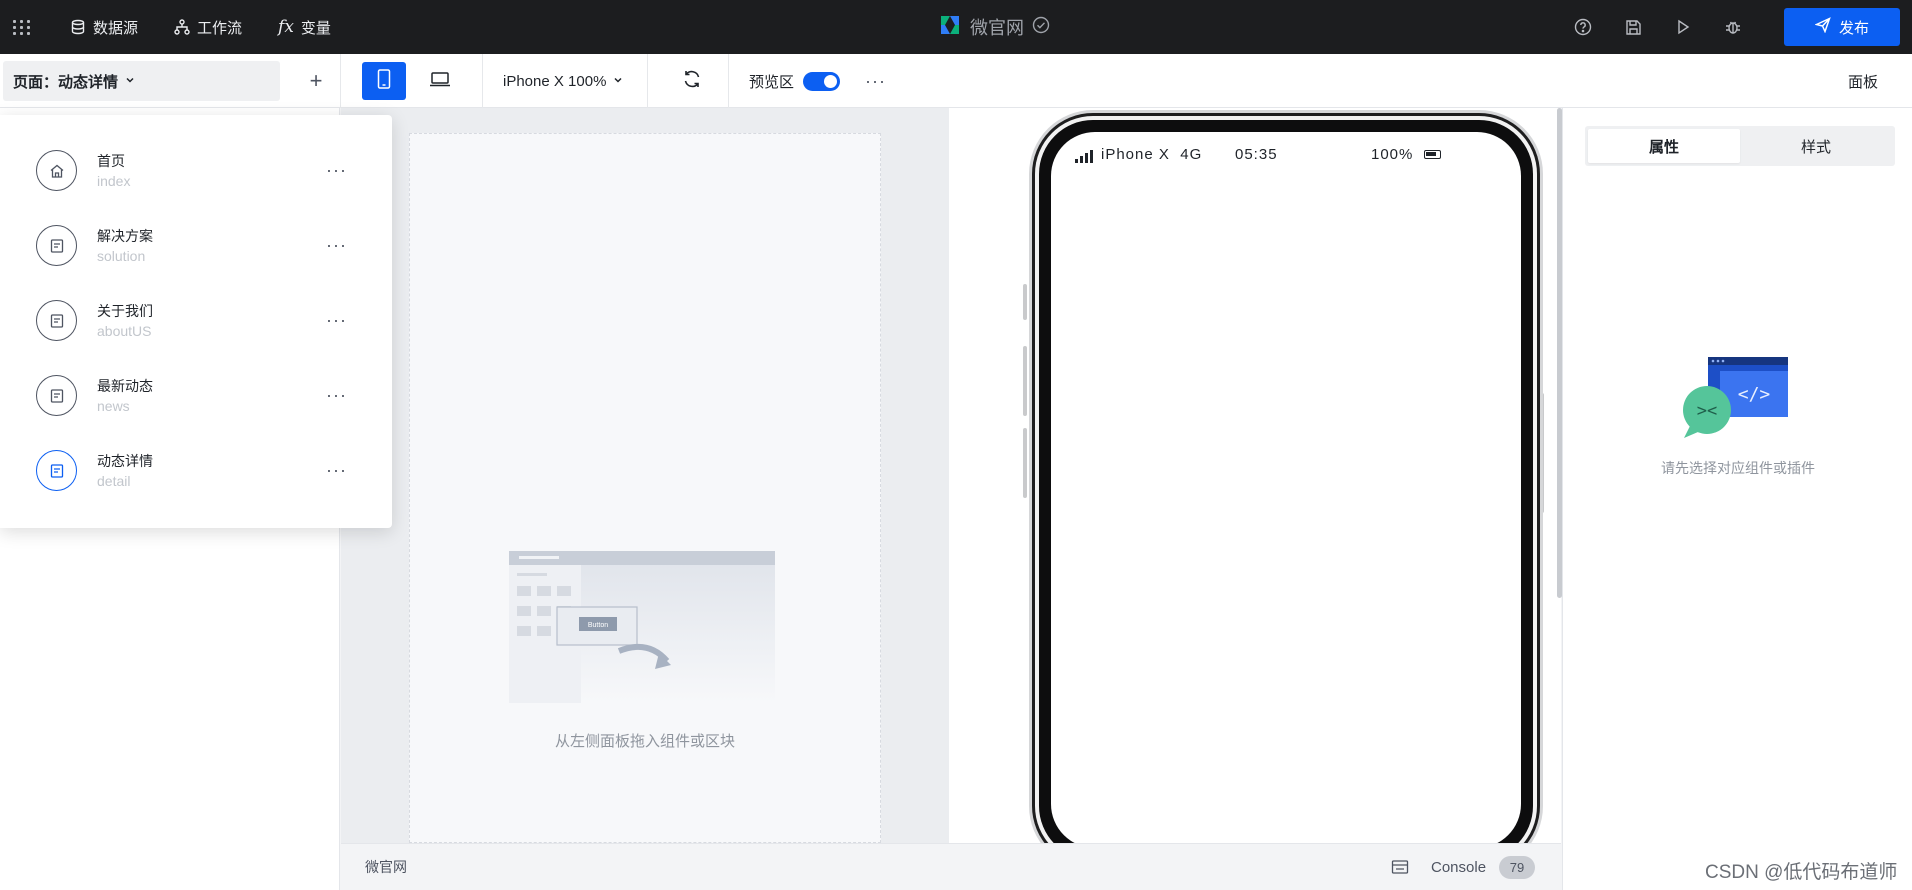  Describe the element at coordinates (124, 330) in the screenshot. I see `page-slug: aboutUS` at that location.